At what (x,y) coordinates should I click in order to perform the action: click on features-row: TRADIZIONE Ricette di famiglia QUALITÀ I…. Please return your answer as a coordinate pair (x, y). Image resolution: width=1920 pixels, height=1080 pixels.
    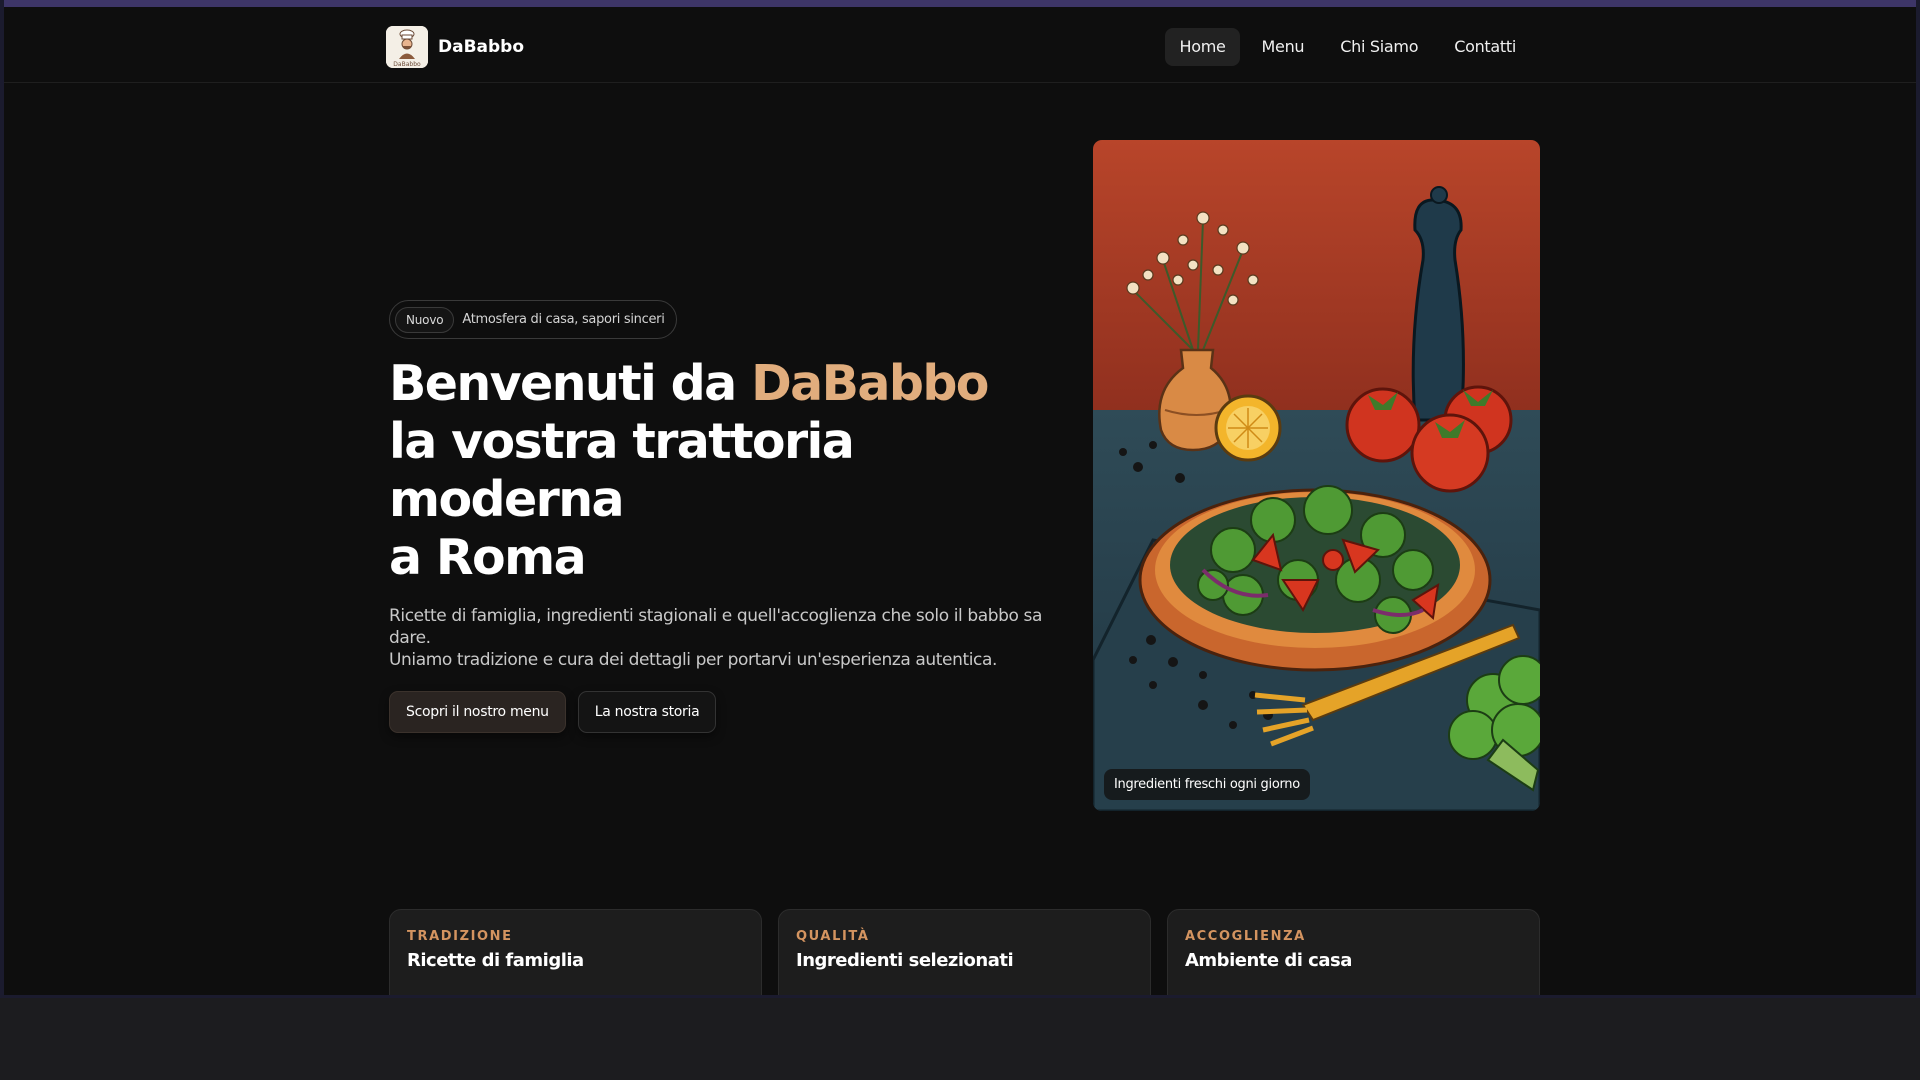
    Looking at the image, I should click on (964, 952).